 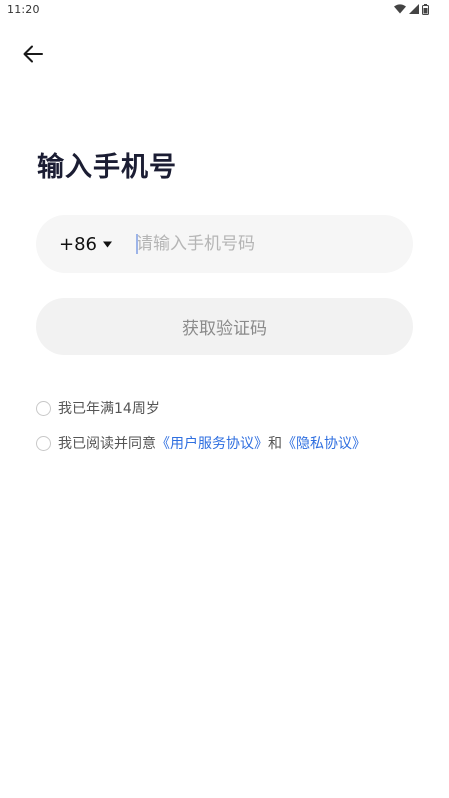 I want to click on caret-down-icon, so click(x=107, y=244).